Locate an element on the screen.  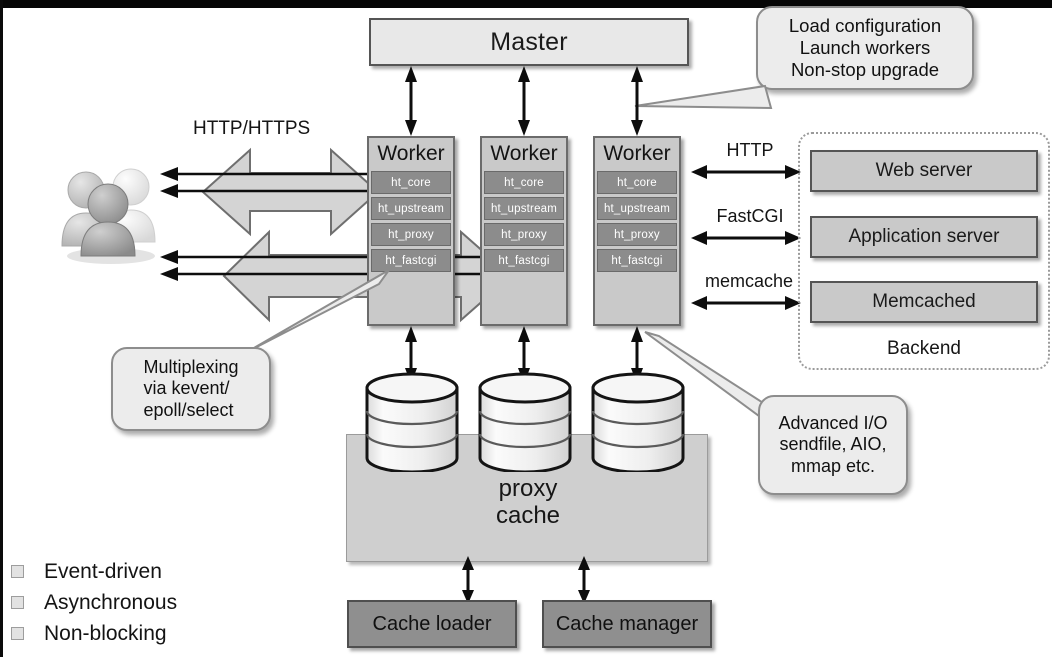
backend-caption: Backend is located at coordinates (924, 348).